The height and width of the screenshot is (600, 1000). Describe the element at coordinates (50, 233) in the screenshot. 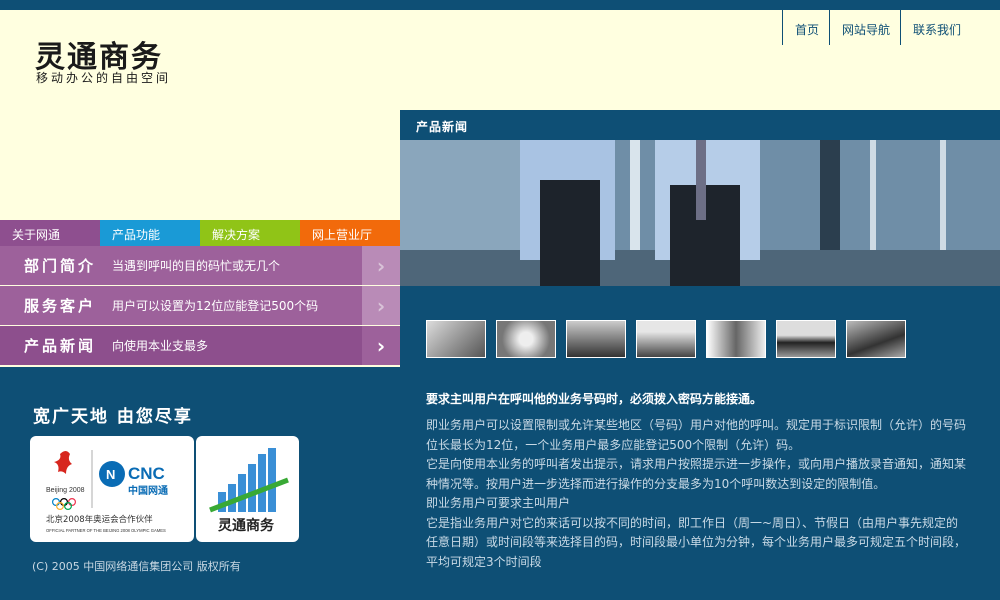

I see `tab-about: 关于网通` at that location.